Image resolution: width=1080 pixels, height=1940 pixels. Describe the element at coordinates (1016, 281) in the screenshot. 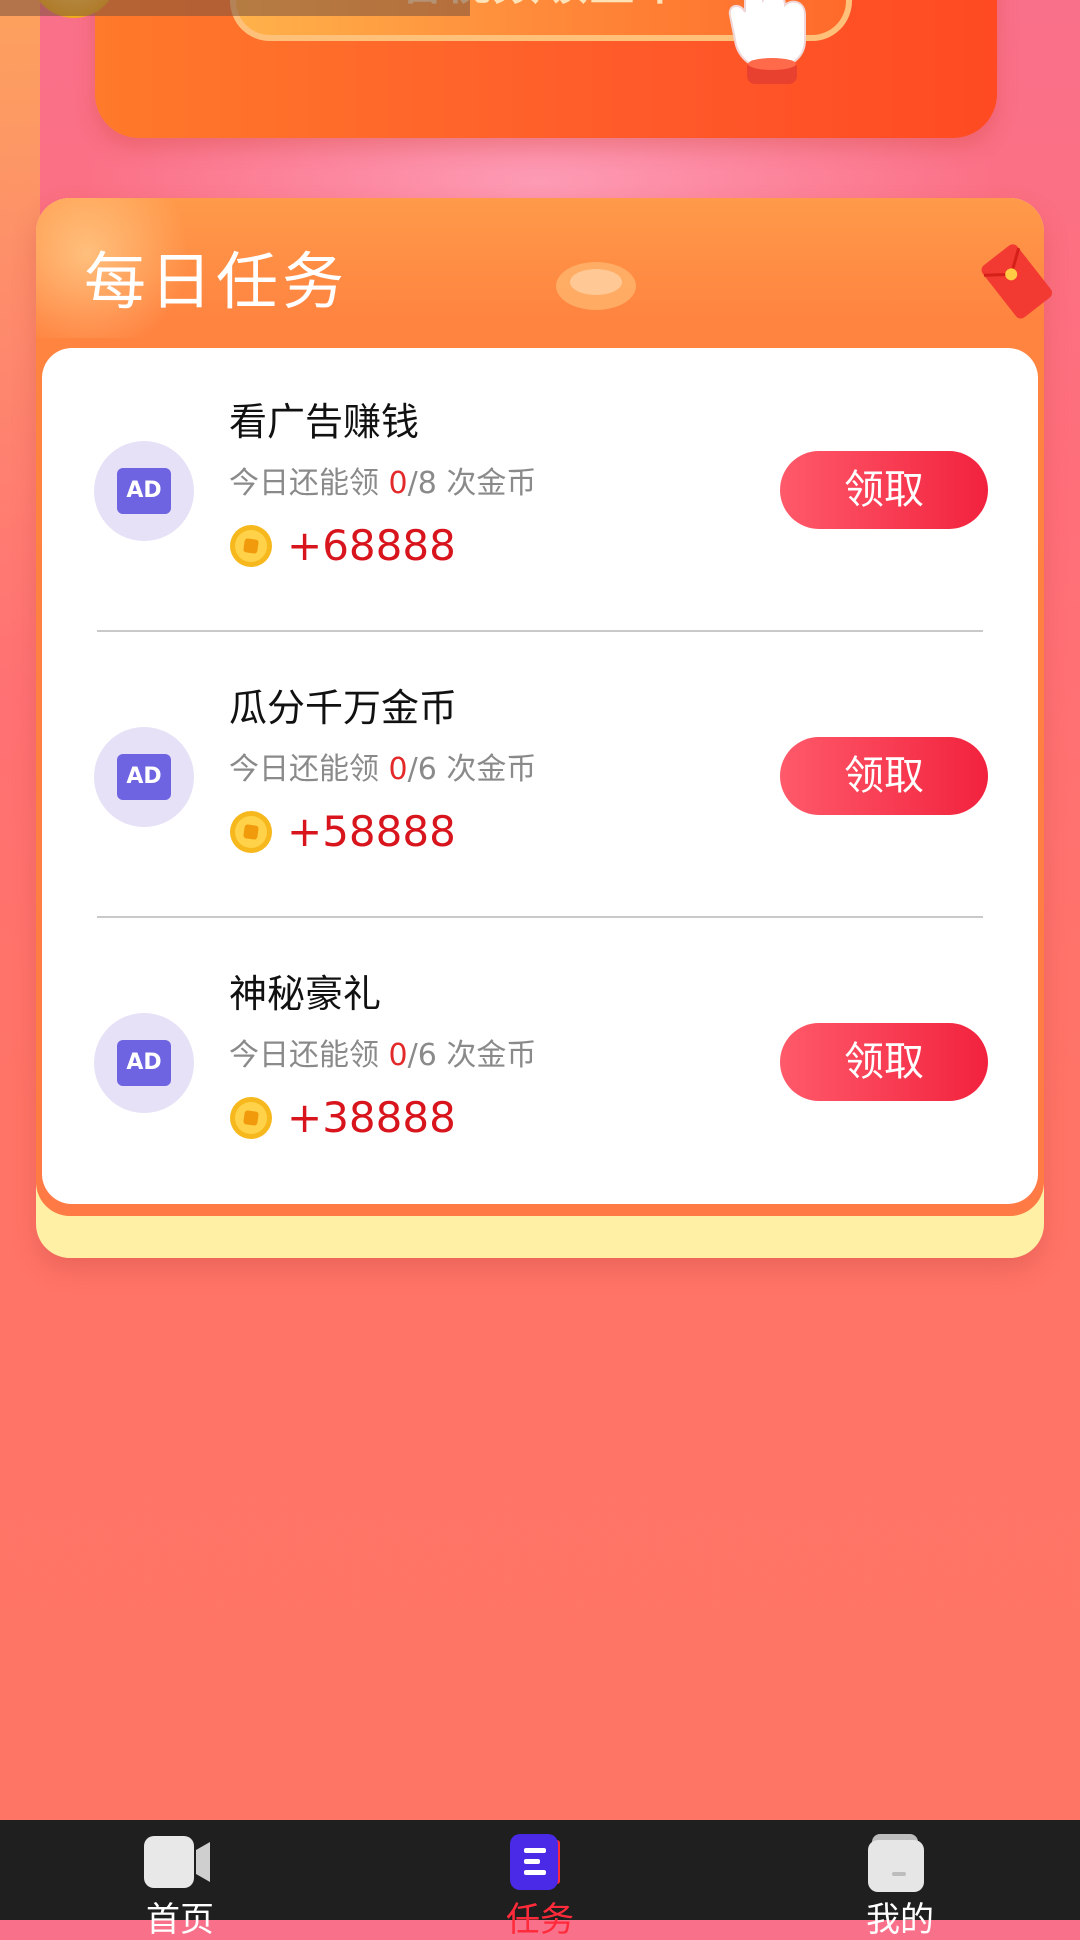

I see `red-envelope-icon` at that location.